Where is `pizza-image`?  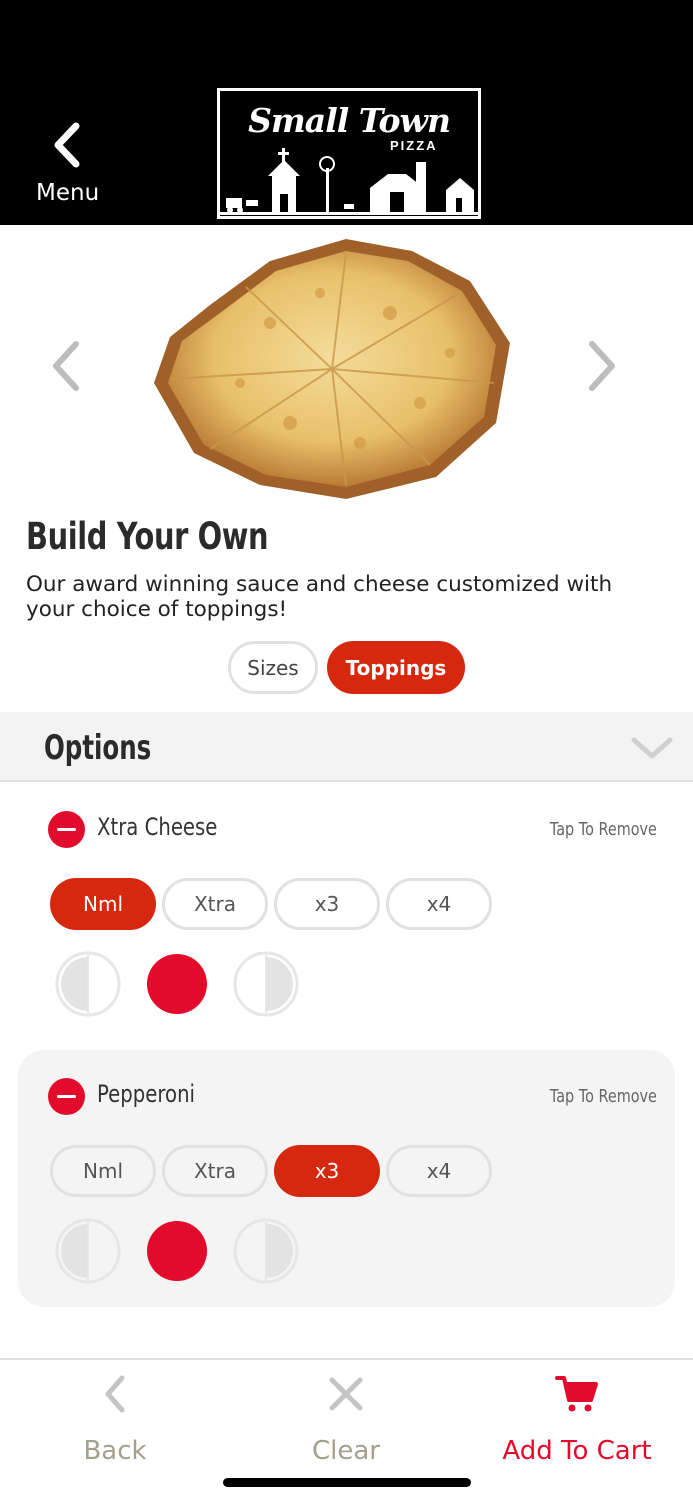 pizza-image is located at coordinates (332, 369).